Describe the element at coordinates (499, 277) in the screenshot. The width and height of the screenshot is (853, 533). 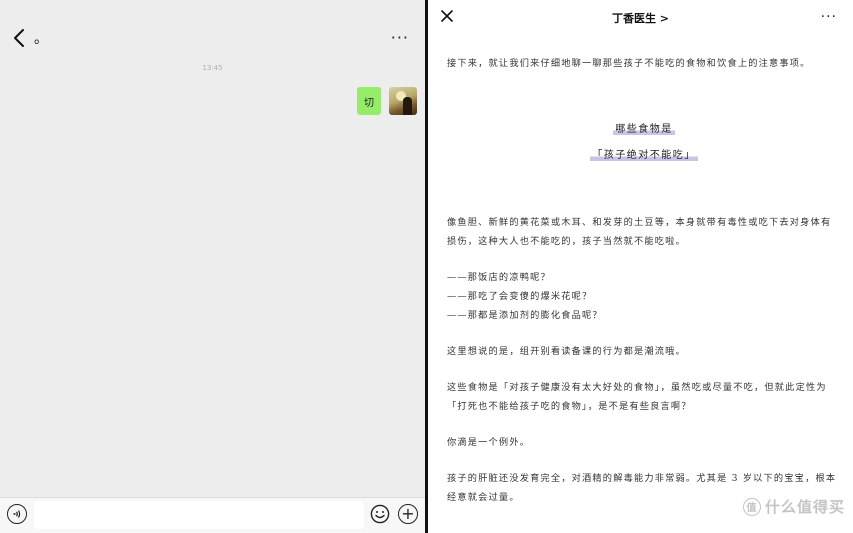
I see `question-line: ——那饭店的凉鸭呢？` at that location.